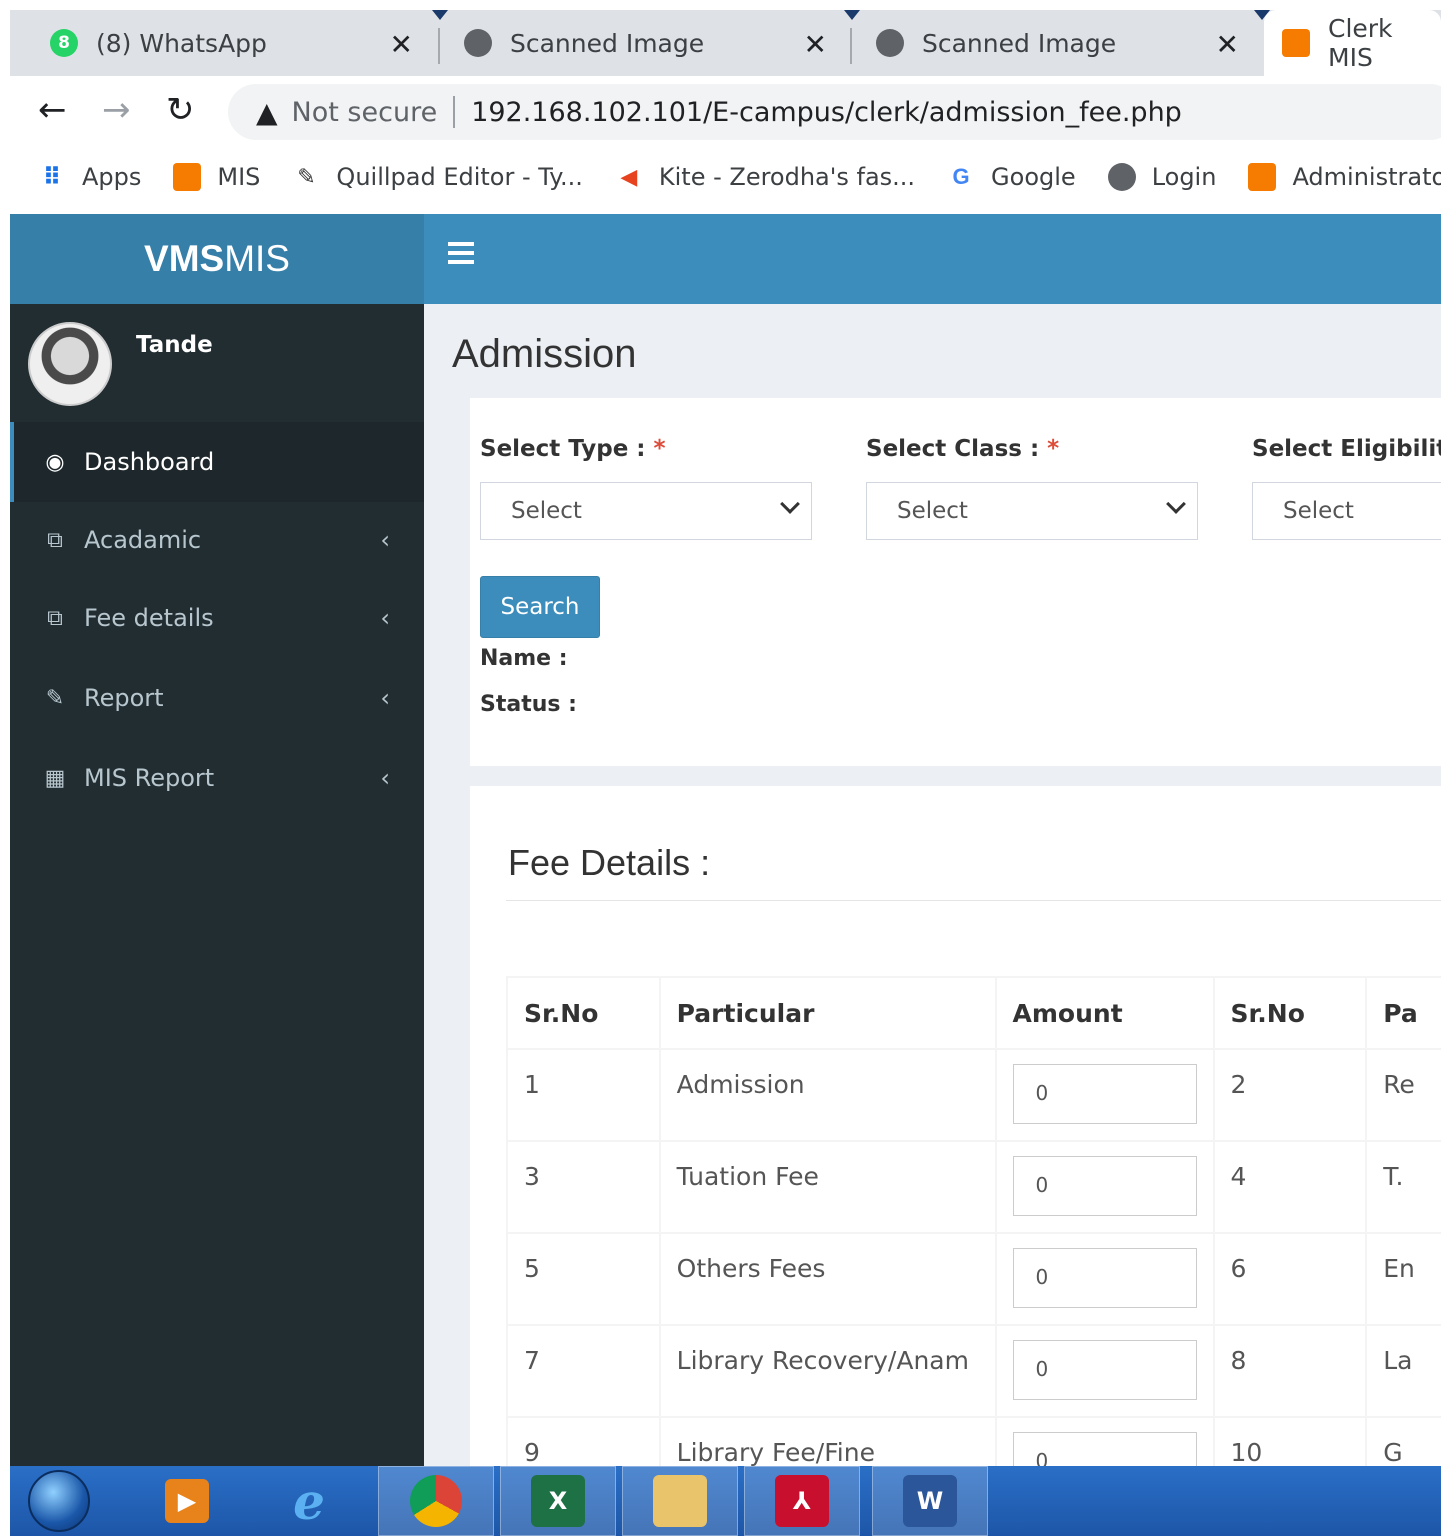 This screenshot has height=1536, width=1441. Describe the element at coordinates (852, 15) in the screenshot. I see `tab-group-marker` at that location.